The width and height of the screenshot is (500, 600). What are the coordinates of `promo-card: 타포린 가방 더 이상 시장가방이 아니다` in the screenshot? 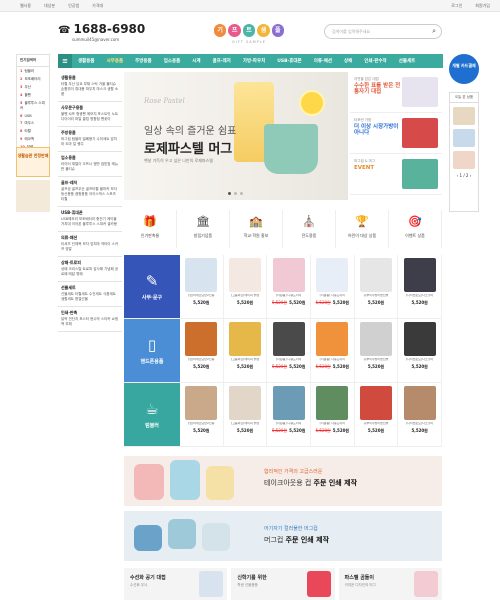 It's located at (396, 133).